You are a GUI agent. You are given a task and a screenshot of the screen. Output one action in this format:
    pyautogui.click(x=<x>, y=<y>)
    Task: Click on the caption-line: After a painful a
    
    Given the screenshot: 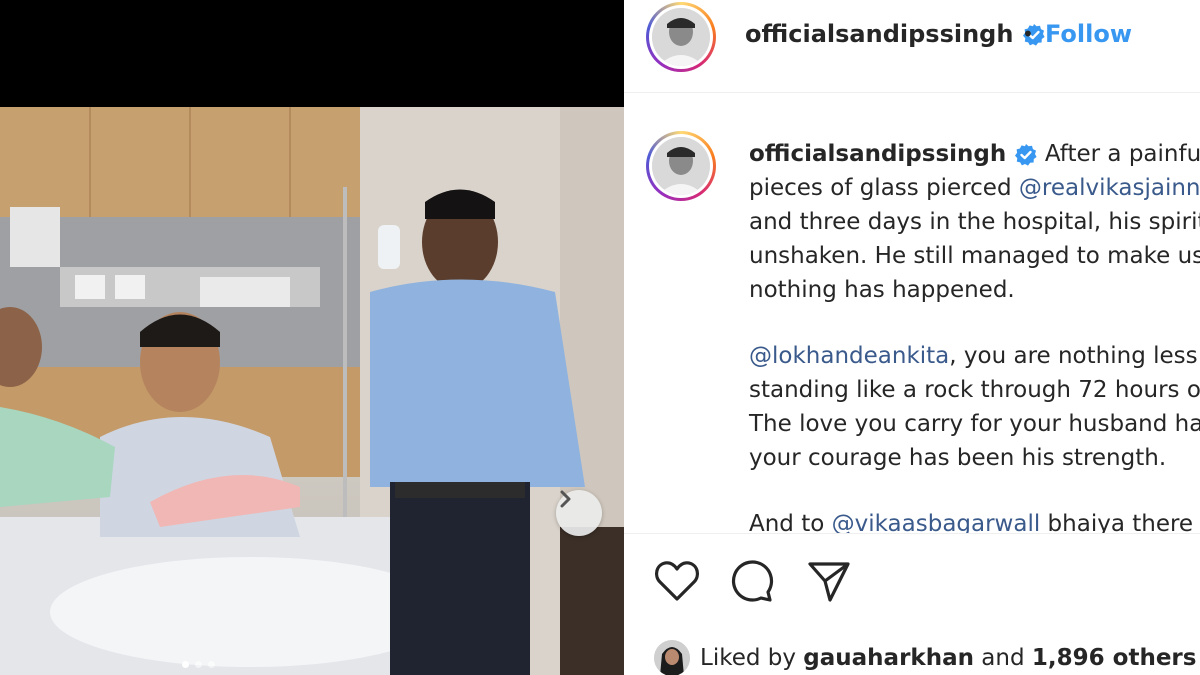 What is the action you would take?
    pyautogui.click(x=1122, y=154)
    